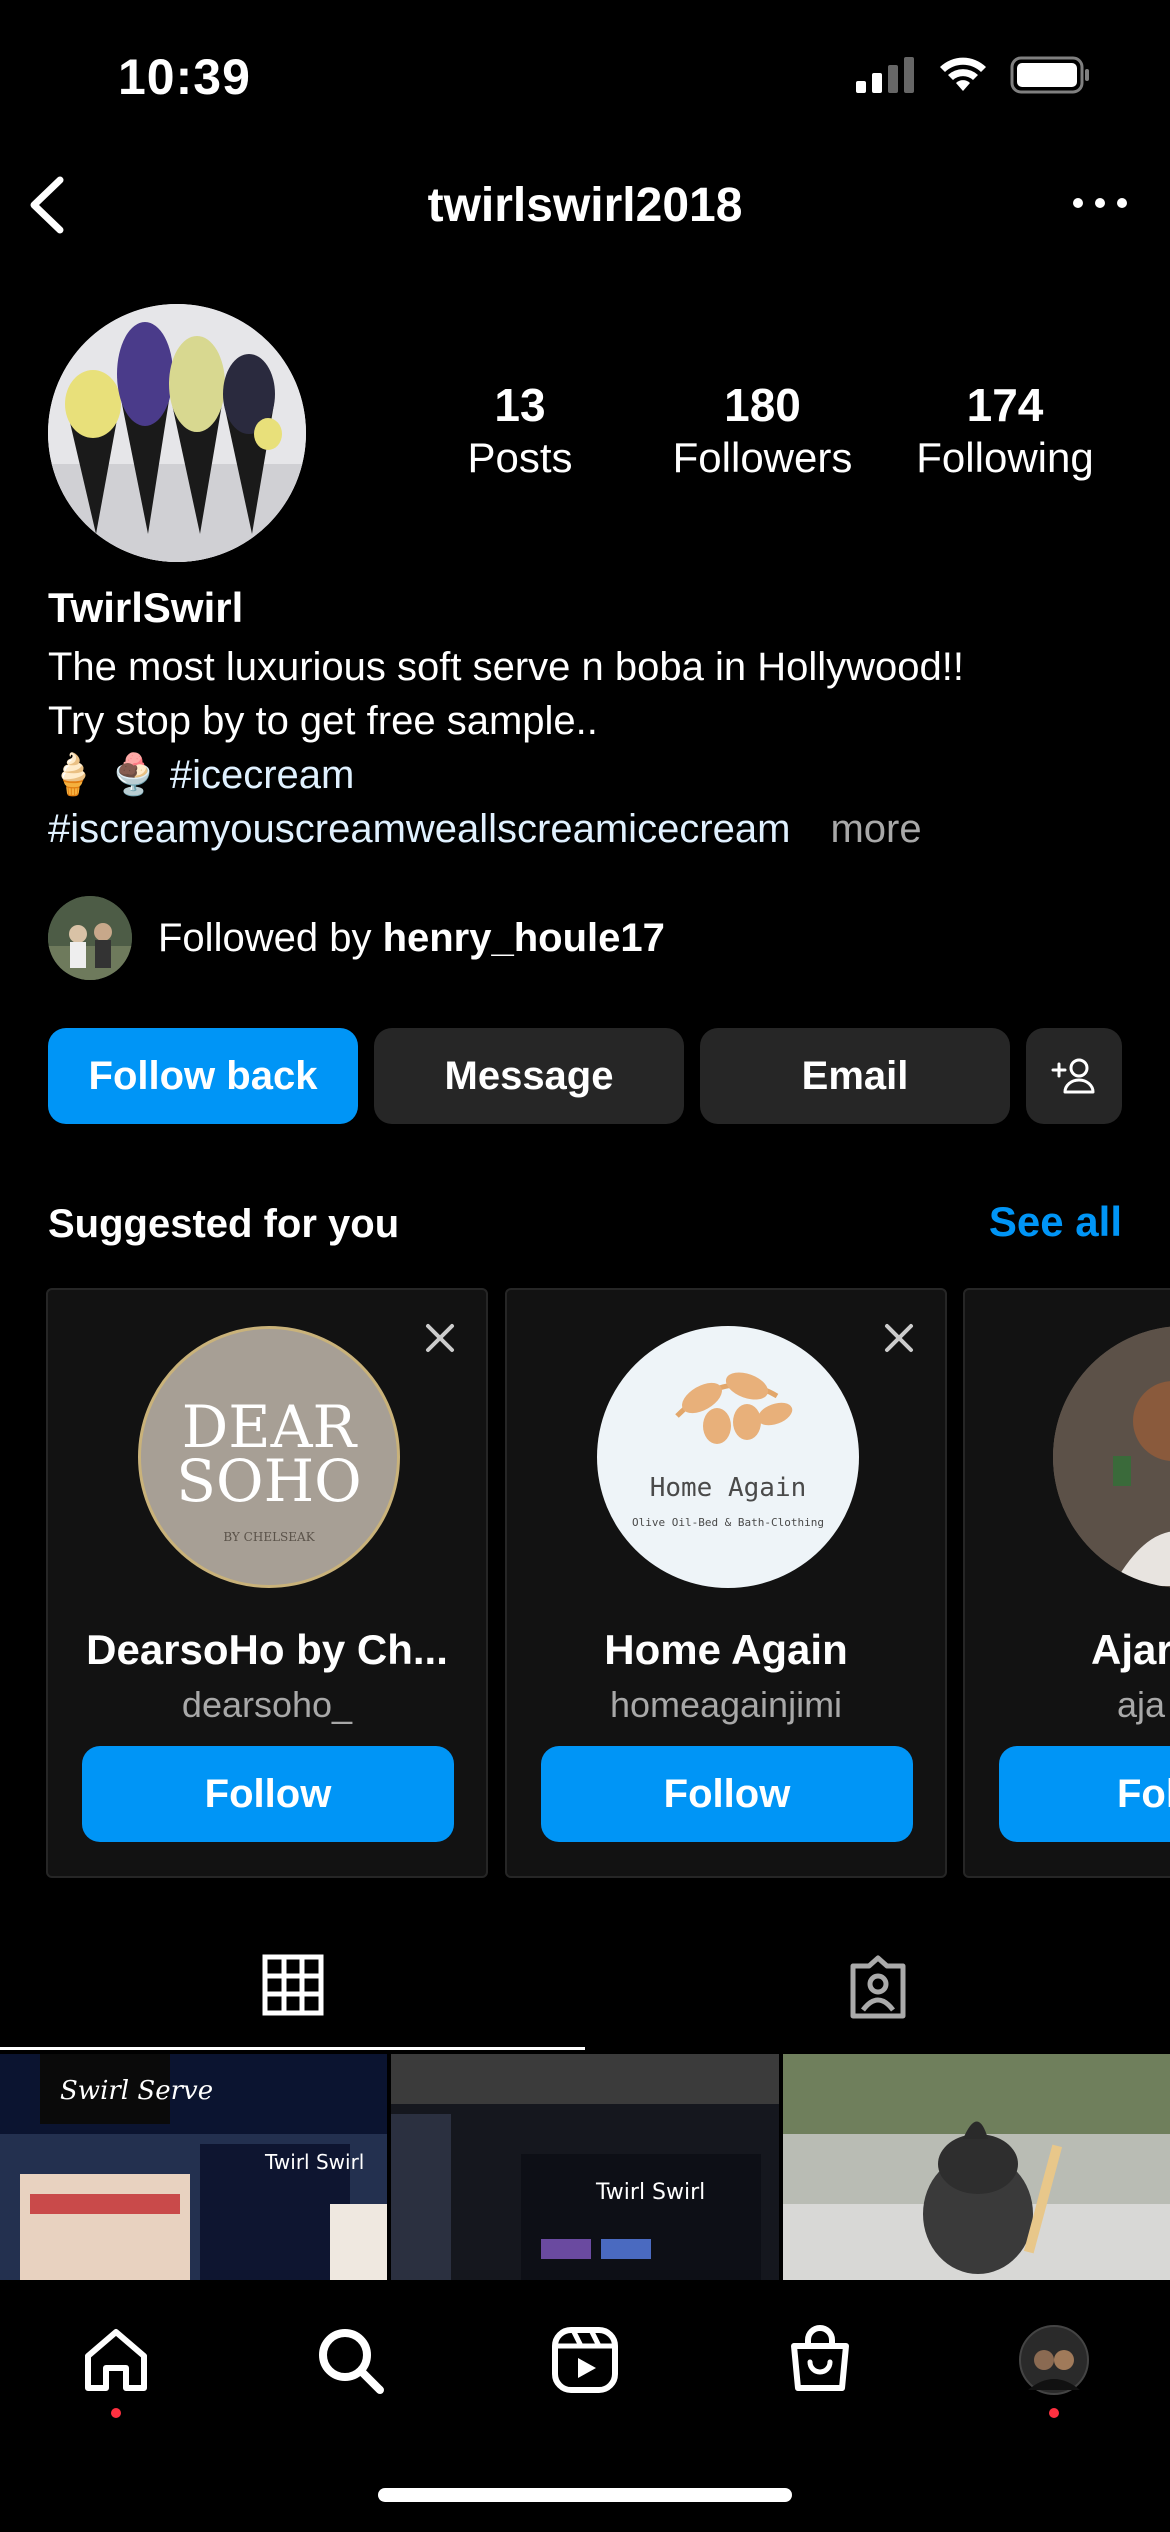 The height and width of the screenshot is (2532, 1170). I want to click on see-all-link: See all, so click(1055, 1222).